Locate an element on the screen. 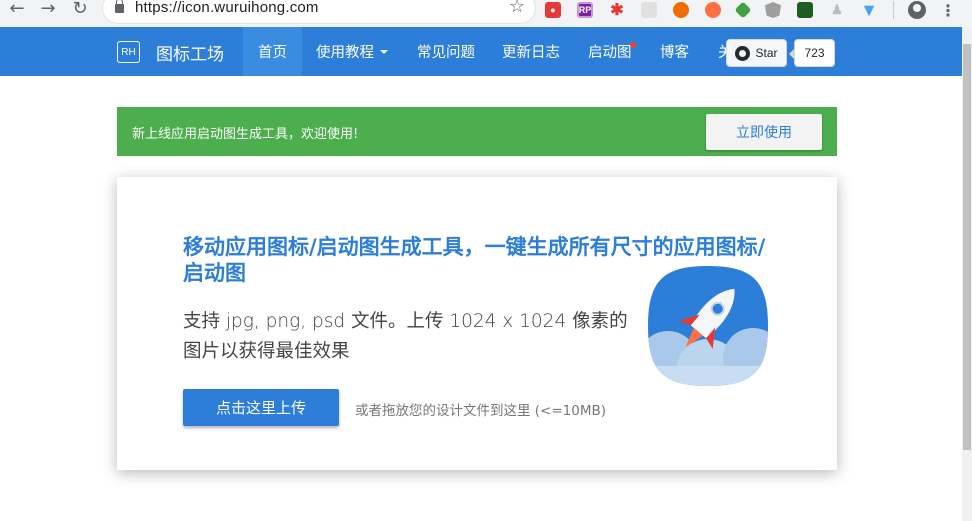  chevron-down-icon is located at coordinates (384, 51).